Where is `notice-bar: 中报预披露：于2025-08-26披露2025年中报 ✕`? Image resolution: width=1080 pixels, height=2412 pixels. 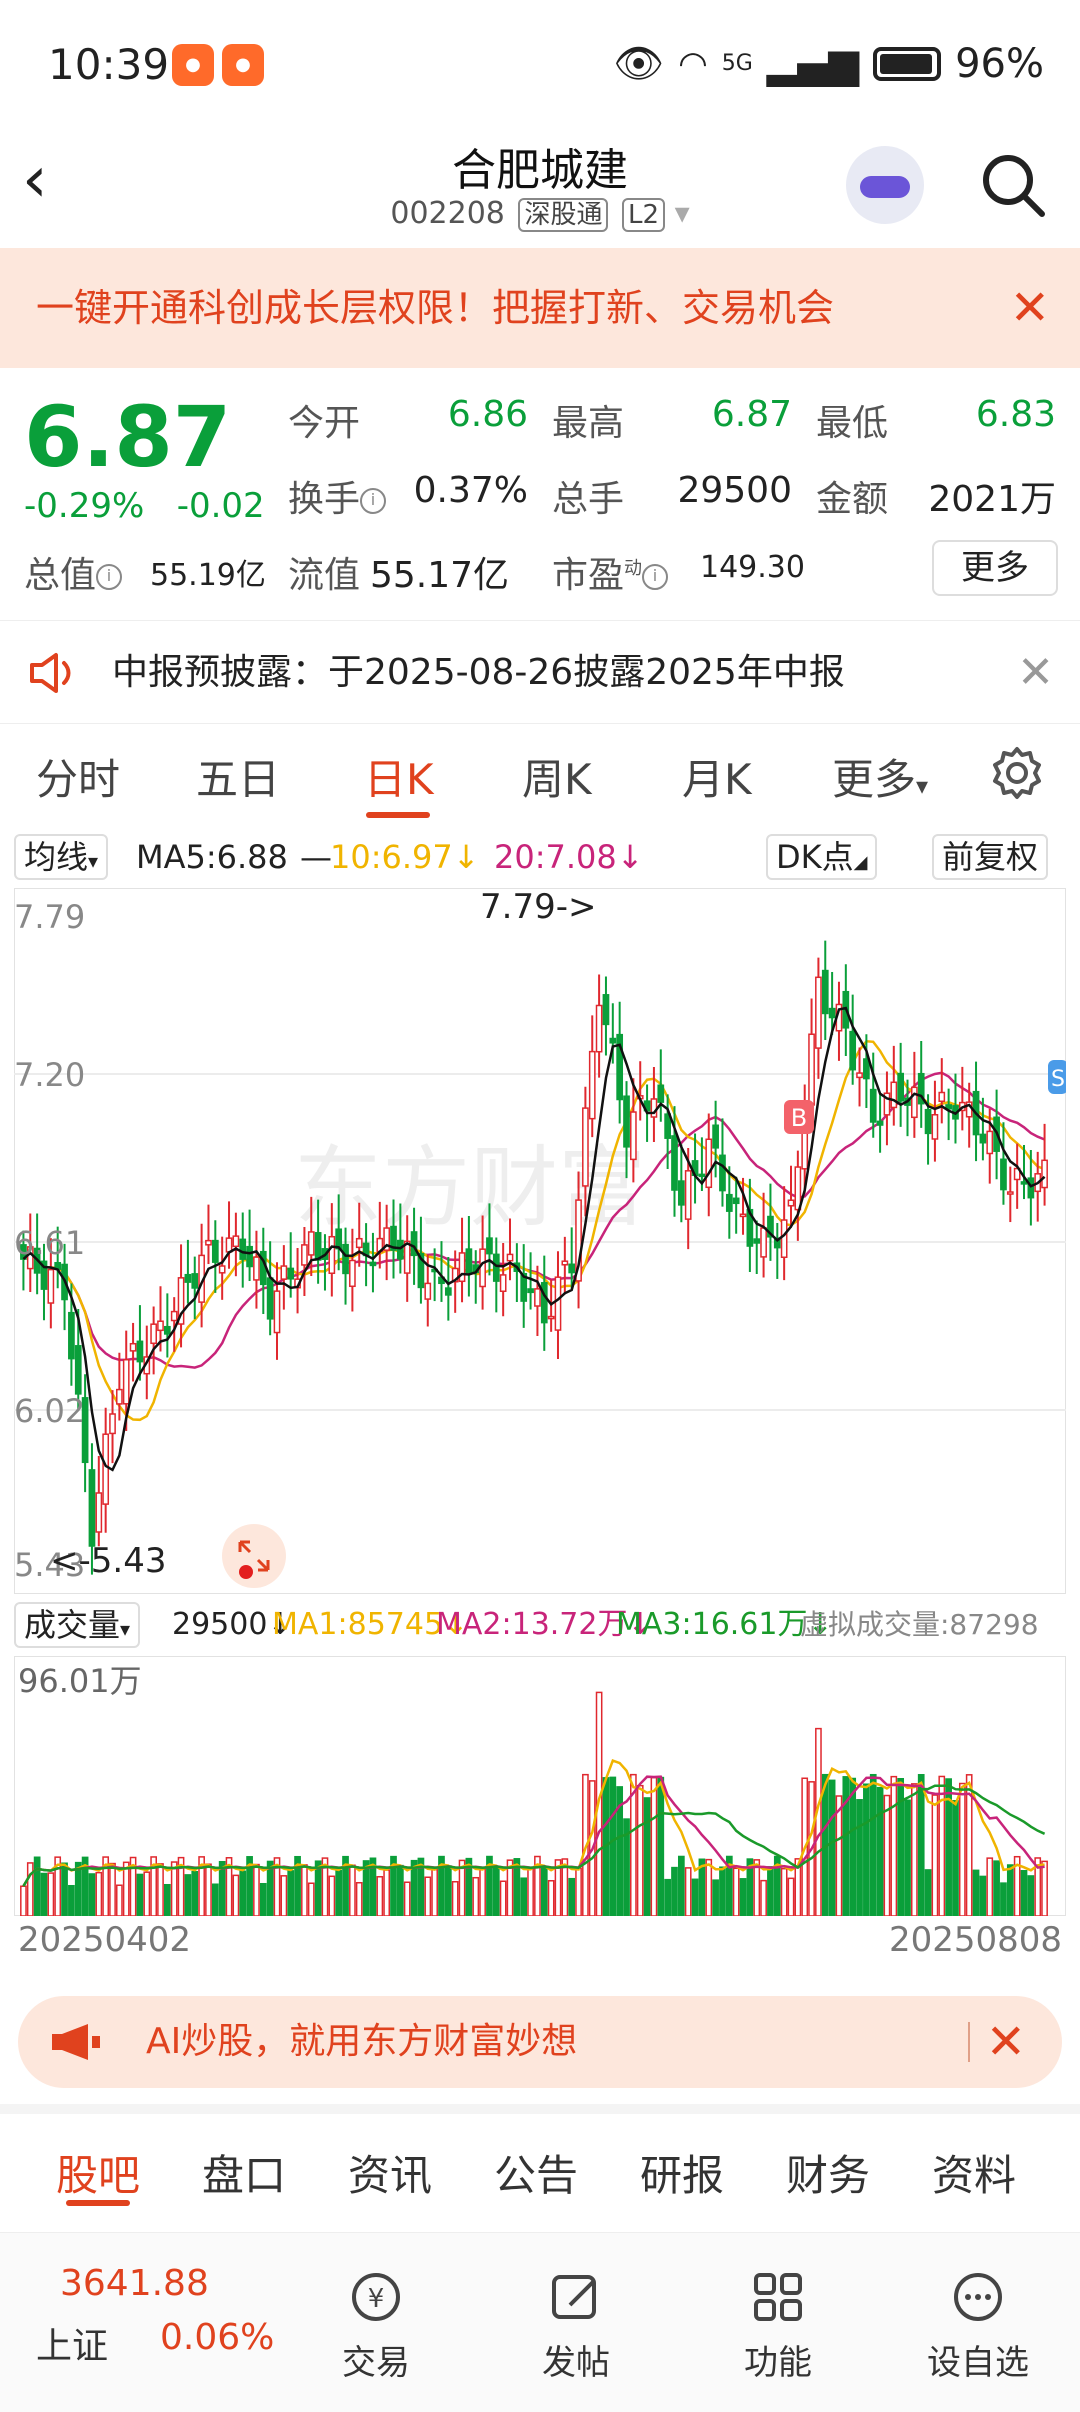 notice-bar: 中报预披露：于2025-08-26披露2025年中报 ✕ is located at coordinates (540, 672).